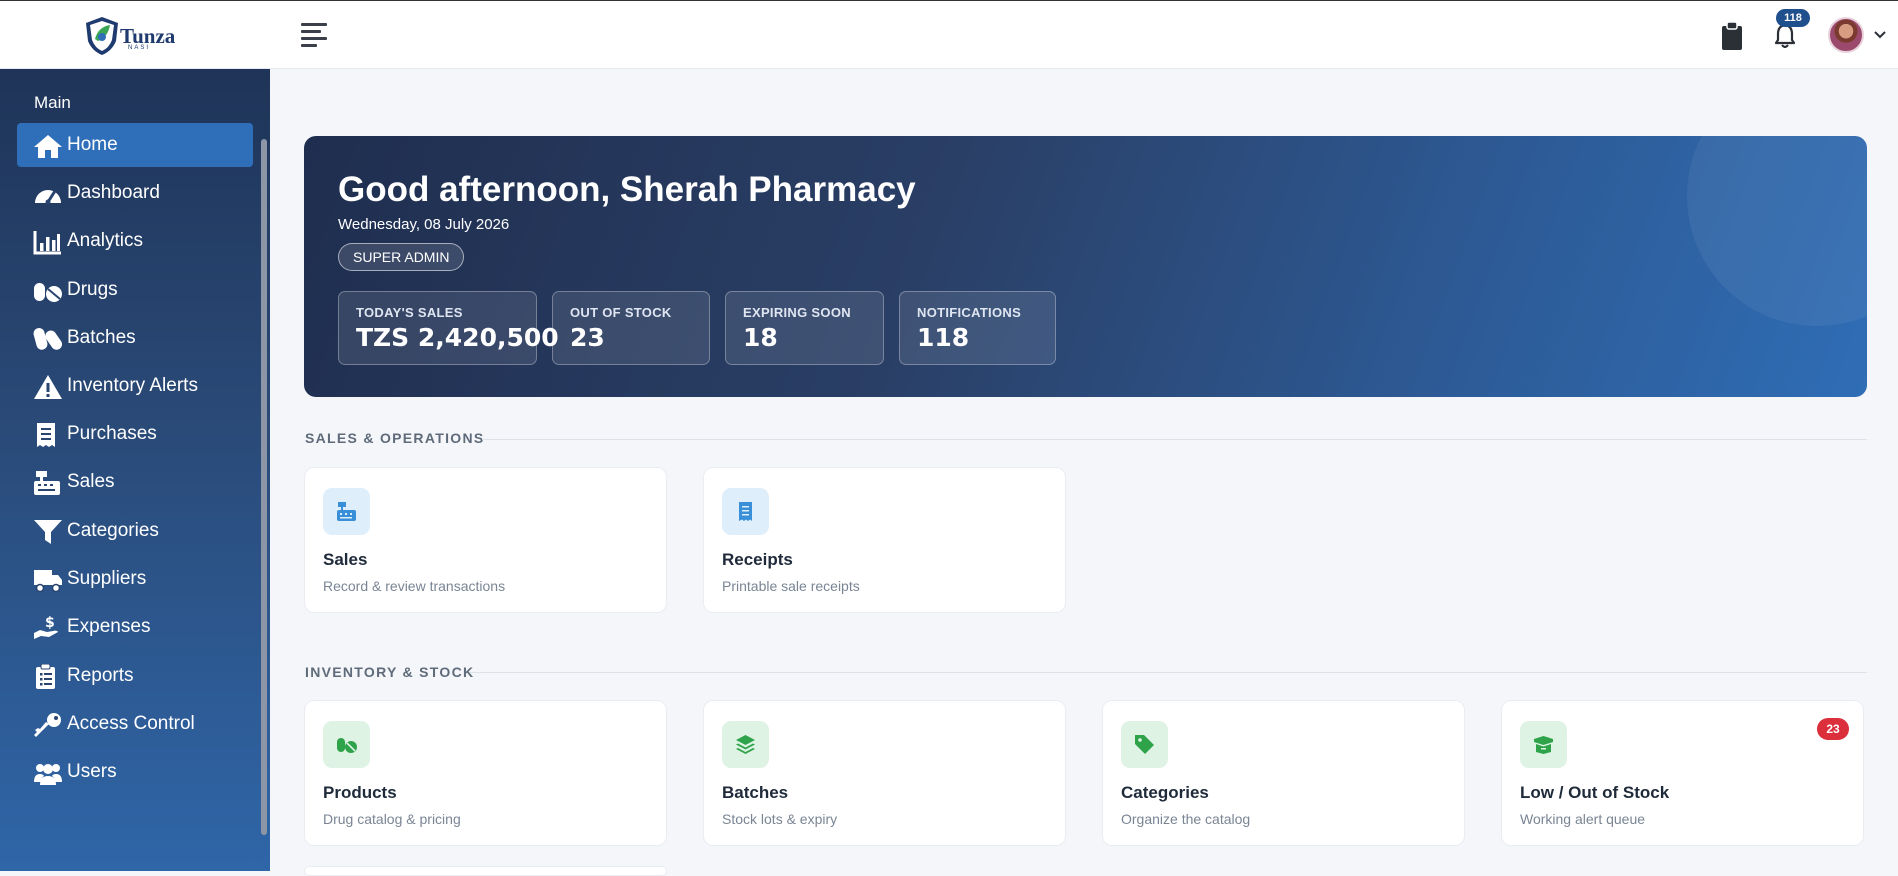 This screenshot has width=1898, height=876. I want to click on sidebar-item-inventory-alerts: Inventory Alerts, so click(135, 386).